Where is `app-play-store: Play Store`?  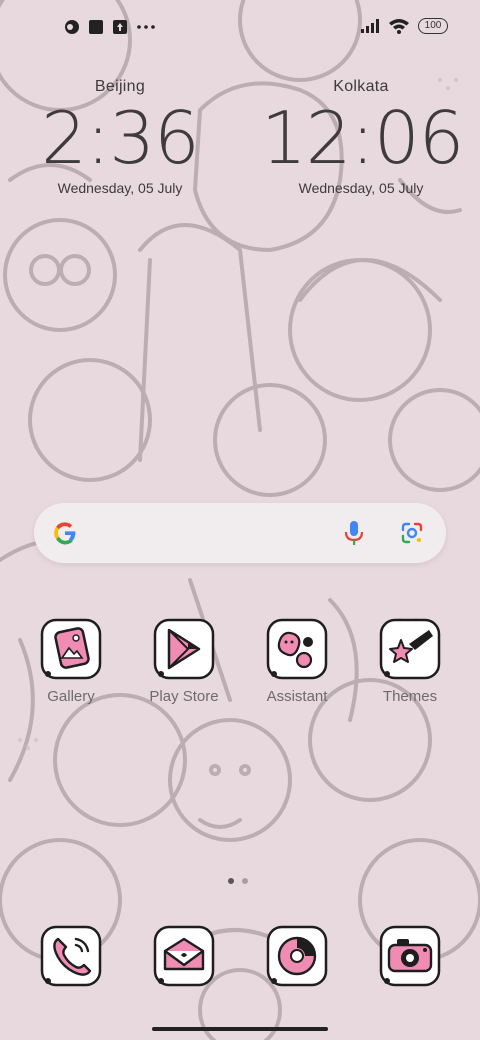 app-play-store: Play Store is located at coordinates (184, 661).